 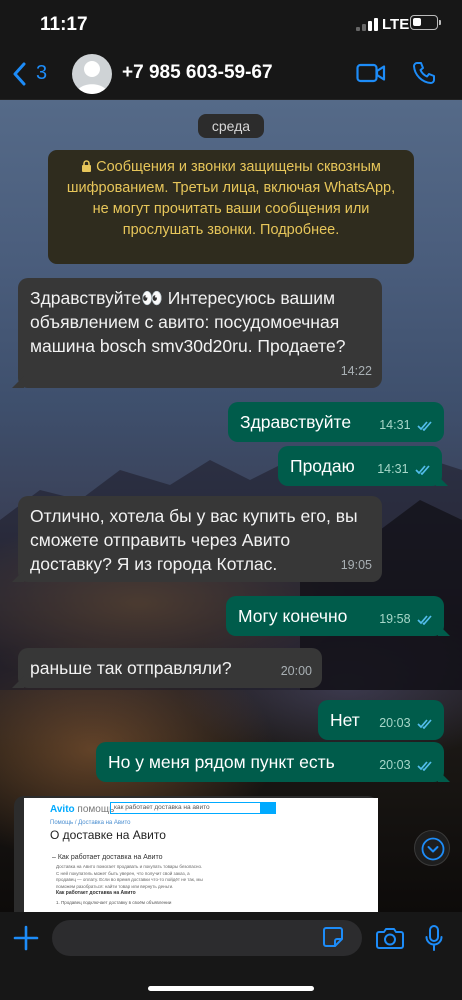 What do you see at coordinates (34, 74) in the screenshot?
I see `back-button: 3` at bounding box center [34, 74].